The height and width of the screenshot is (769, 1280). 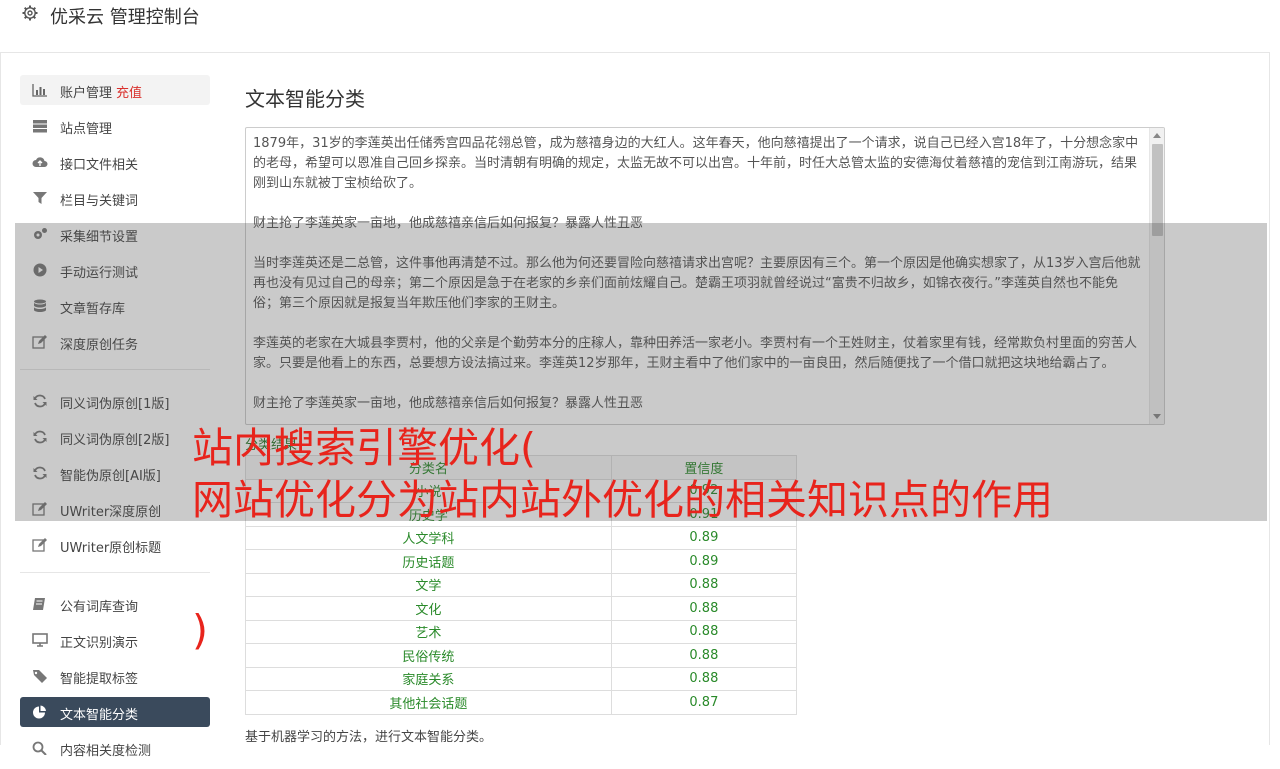 What do you see at coordinates (428, 631) in the screenshot?
I see `category-cell: 艺术` at bounding box center [428, 631].